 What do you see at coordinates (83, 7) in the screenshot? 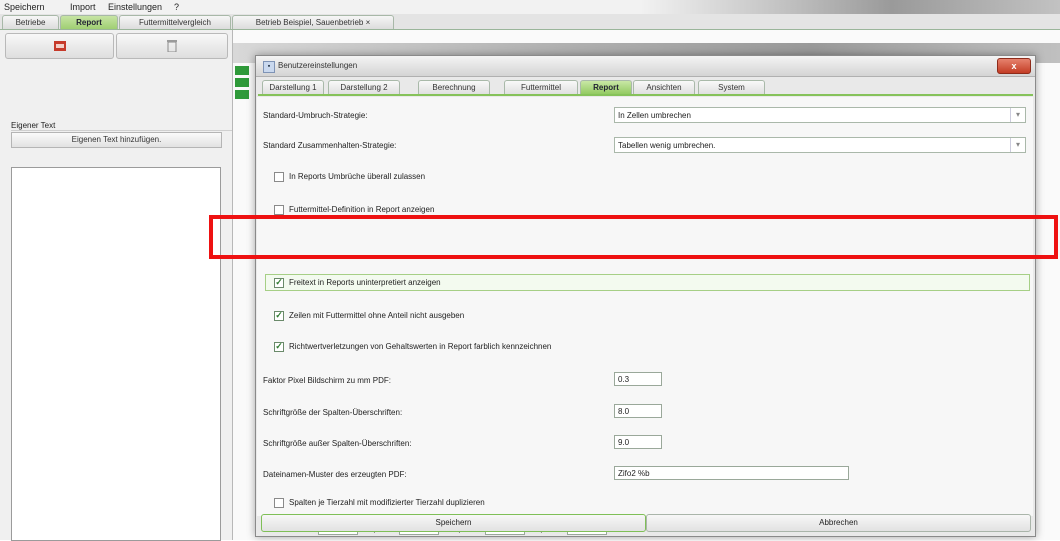
I see `menu-import: Import` at bounding box center [83, 7].